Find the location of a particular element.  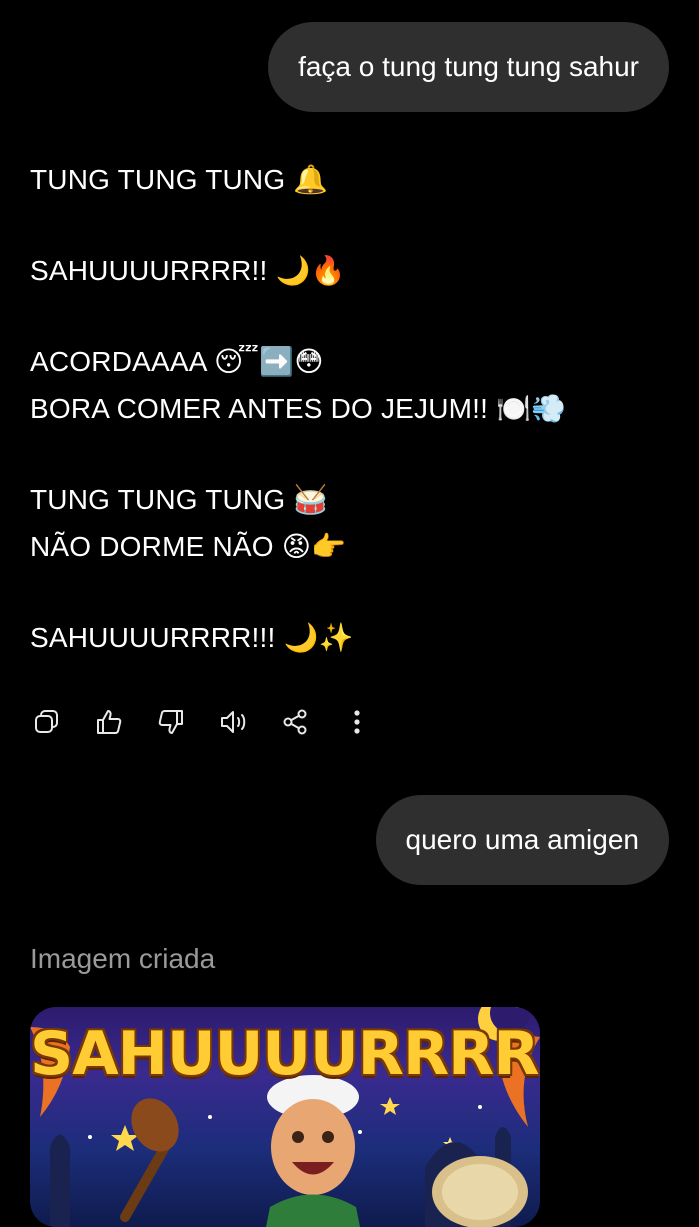

assistant-line: BORA COMER ANTES DO JEJUM!! 🍽️💨 is located at coordinates (298, 408).